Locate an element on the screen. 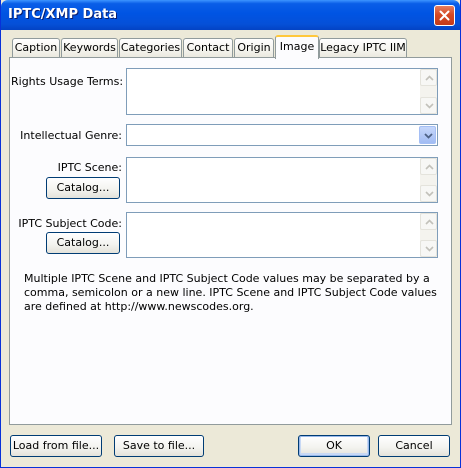 The height and width of the screenshot is (468, 461). iptc-subject-code-field is located at coordinates (282, 235).